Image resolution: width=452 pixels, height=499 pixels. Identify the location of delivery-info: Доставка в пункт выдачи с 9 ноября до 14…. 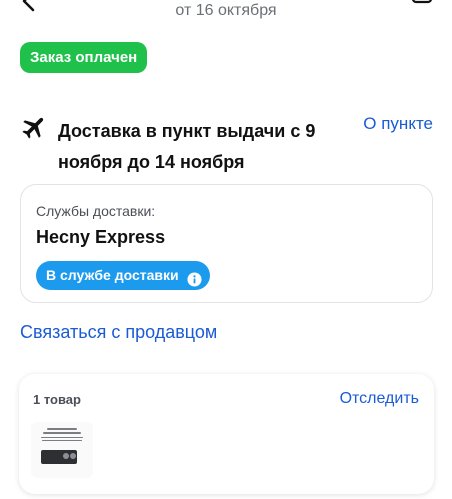
(230, 141).